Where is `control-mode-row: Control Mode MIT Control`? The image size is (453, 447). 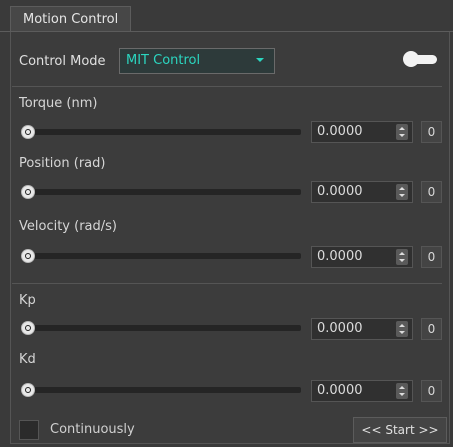 control-mode-row: Control Mode MIT Control is located at coordinates (229, 62).